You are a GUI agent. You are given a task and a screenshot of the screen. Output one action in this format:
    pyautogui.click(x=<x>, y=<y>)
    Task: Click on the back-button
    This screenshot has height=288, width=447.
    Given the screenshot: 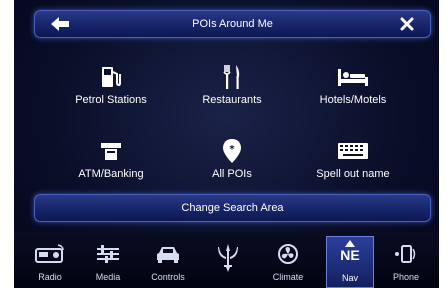 What is the action you would take?
    pyautogui.click(x=61, y=24)
    